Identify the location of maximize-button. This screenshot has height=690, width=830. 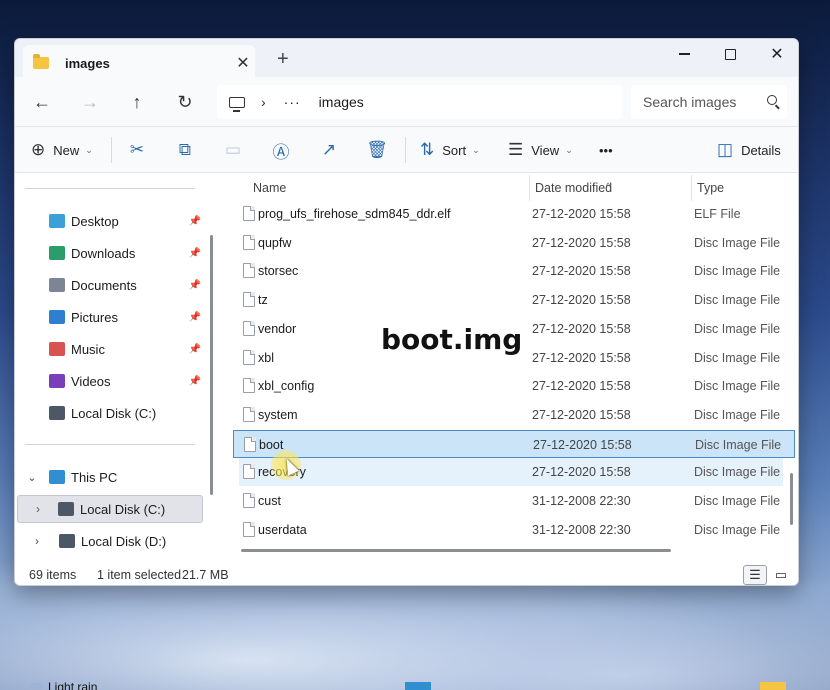
(730, 54).